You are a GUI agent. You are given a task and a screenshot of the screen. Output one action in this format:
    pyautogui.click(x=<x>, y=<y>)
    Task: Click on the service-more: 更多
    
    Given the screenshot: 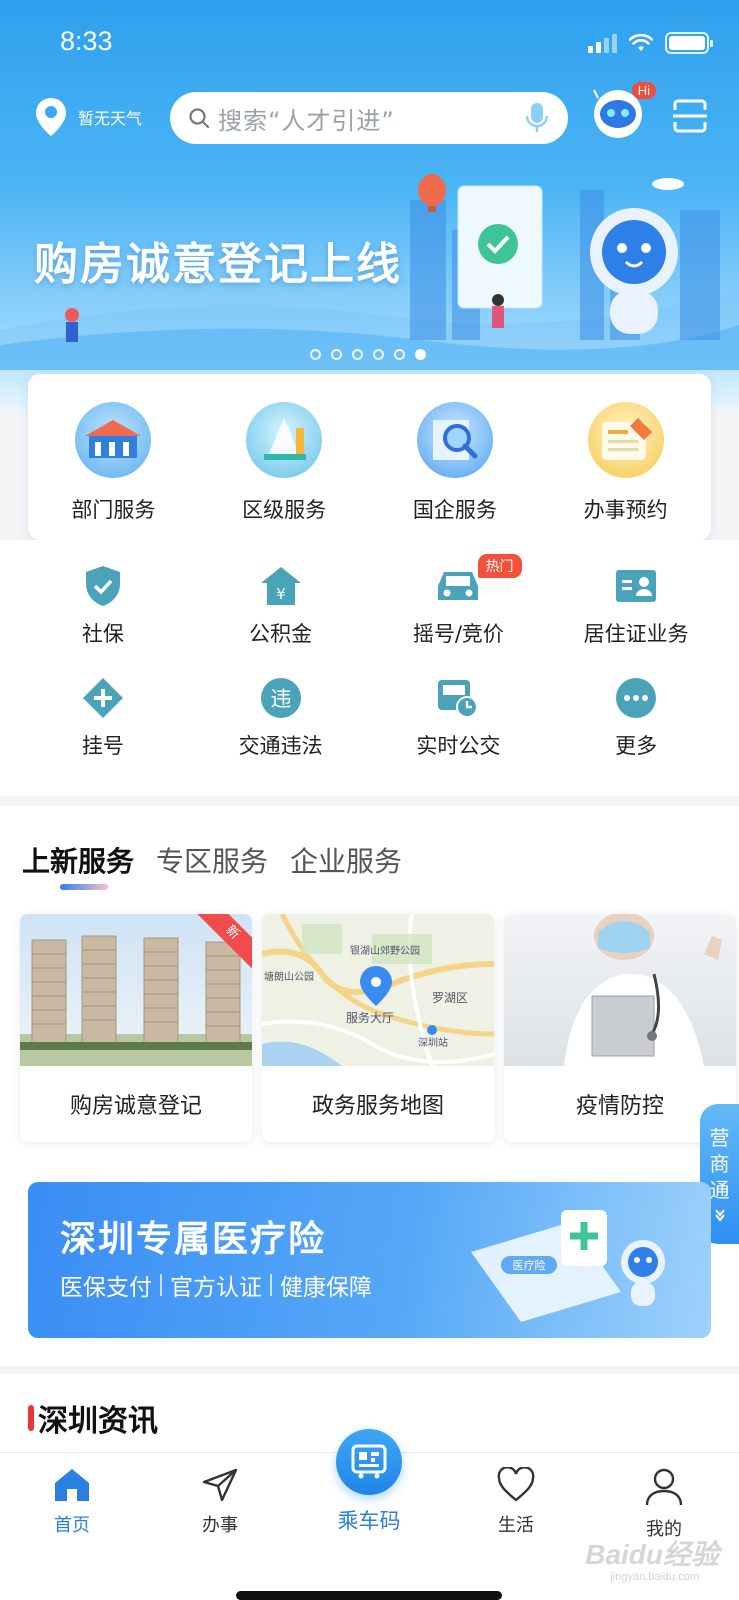 What is the action you would take?
    pyautogui.click(x=636, y=718)
    